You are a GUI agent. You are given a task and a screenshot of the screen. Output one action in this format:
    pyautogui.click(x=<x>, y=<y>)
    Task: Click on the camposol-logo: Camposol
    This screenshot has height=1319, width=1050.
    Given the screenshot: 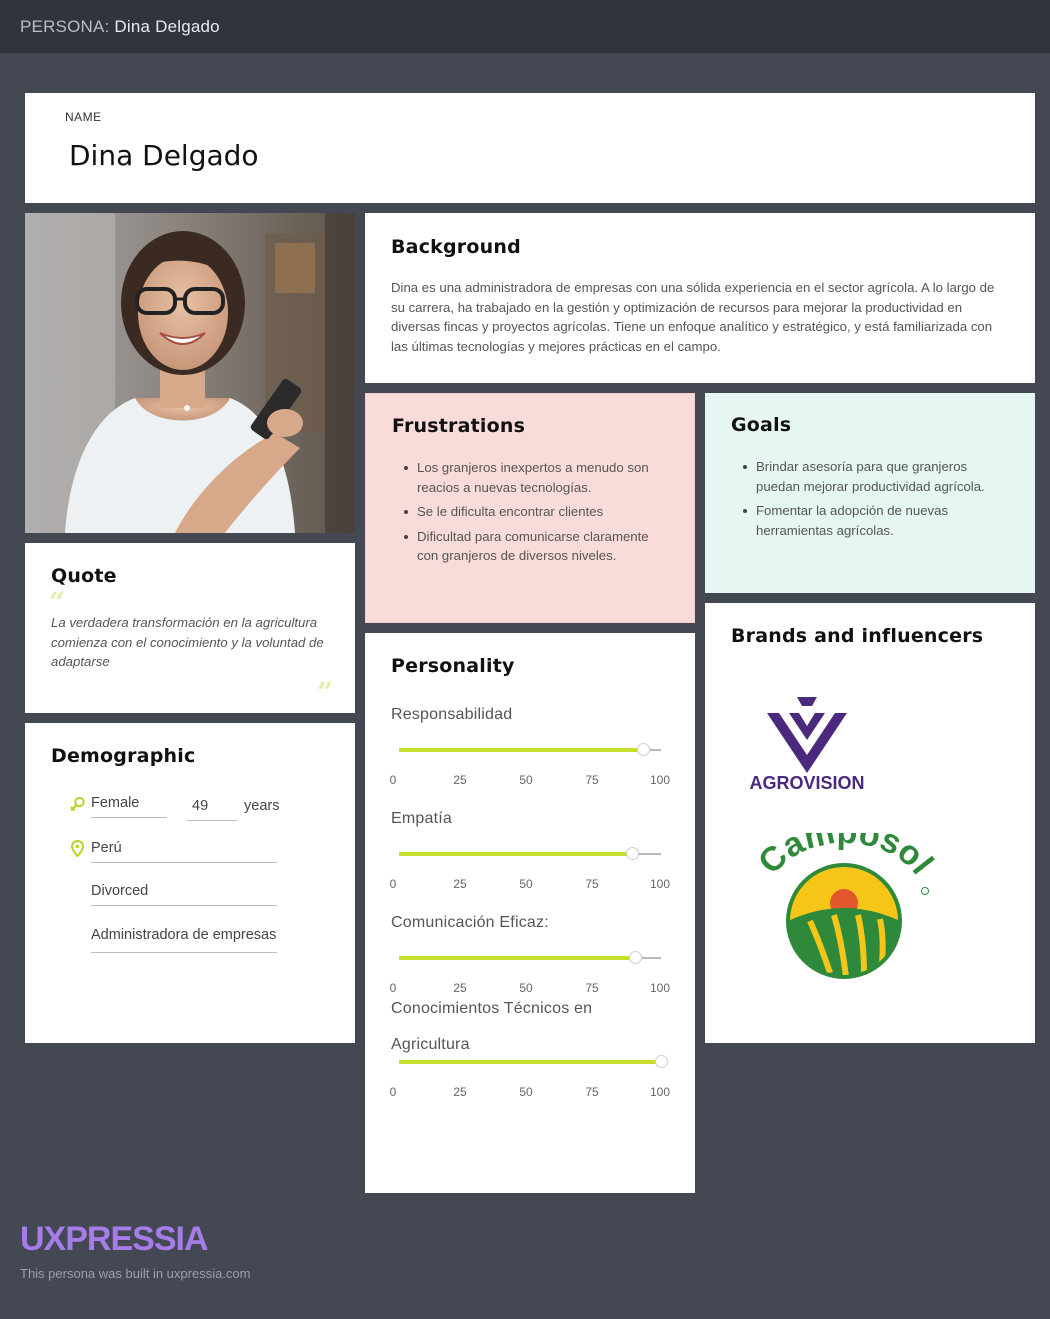 What is the action you would take?
    pyautogui.click(x=845, y=906)
    